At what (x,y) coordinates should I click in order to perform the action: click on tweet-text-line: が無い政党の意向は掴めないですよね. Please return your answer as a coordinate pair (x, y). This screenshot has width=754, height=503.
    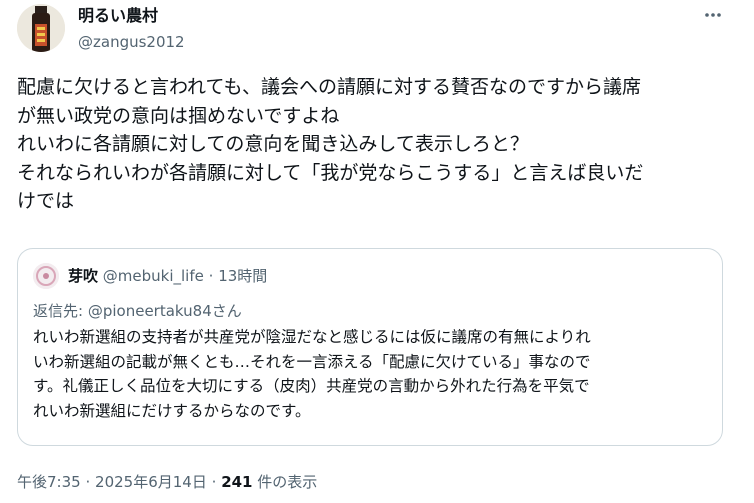
    Looking at the image, I should click on (178, 115).